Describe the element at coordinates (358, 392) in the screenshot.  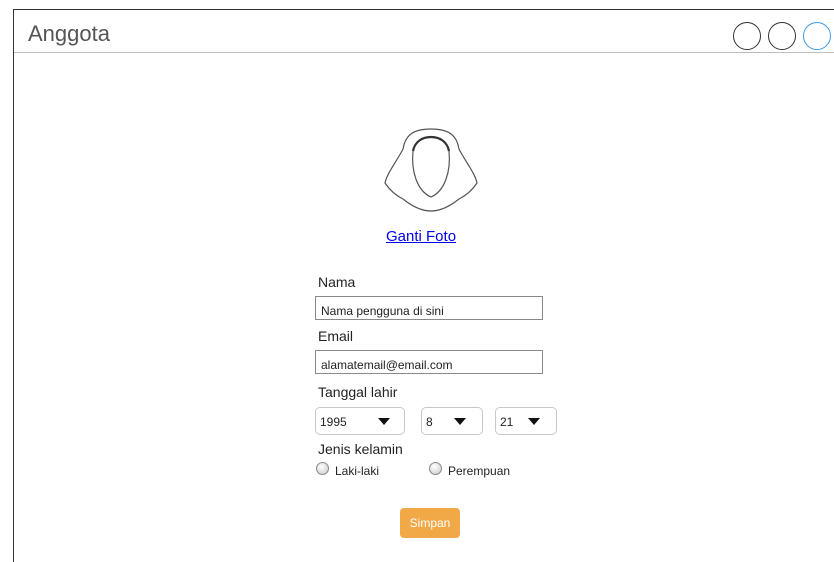
I see `birthdate-label: Tanggal lahir` at that location.